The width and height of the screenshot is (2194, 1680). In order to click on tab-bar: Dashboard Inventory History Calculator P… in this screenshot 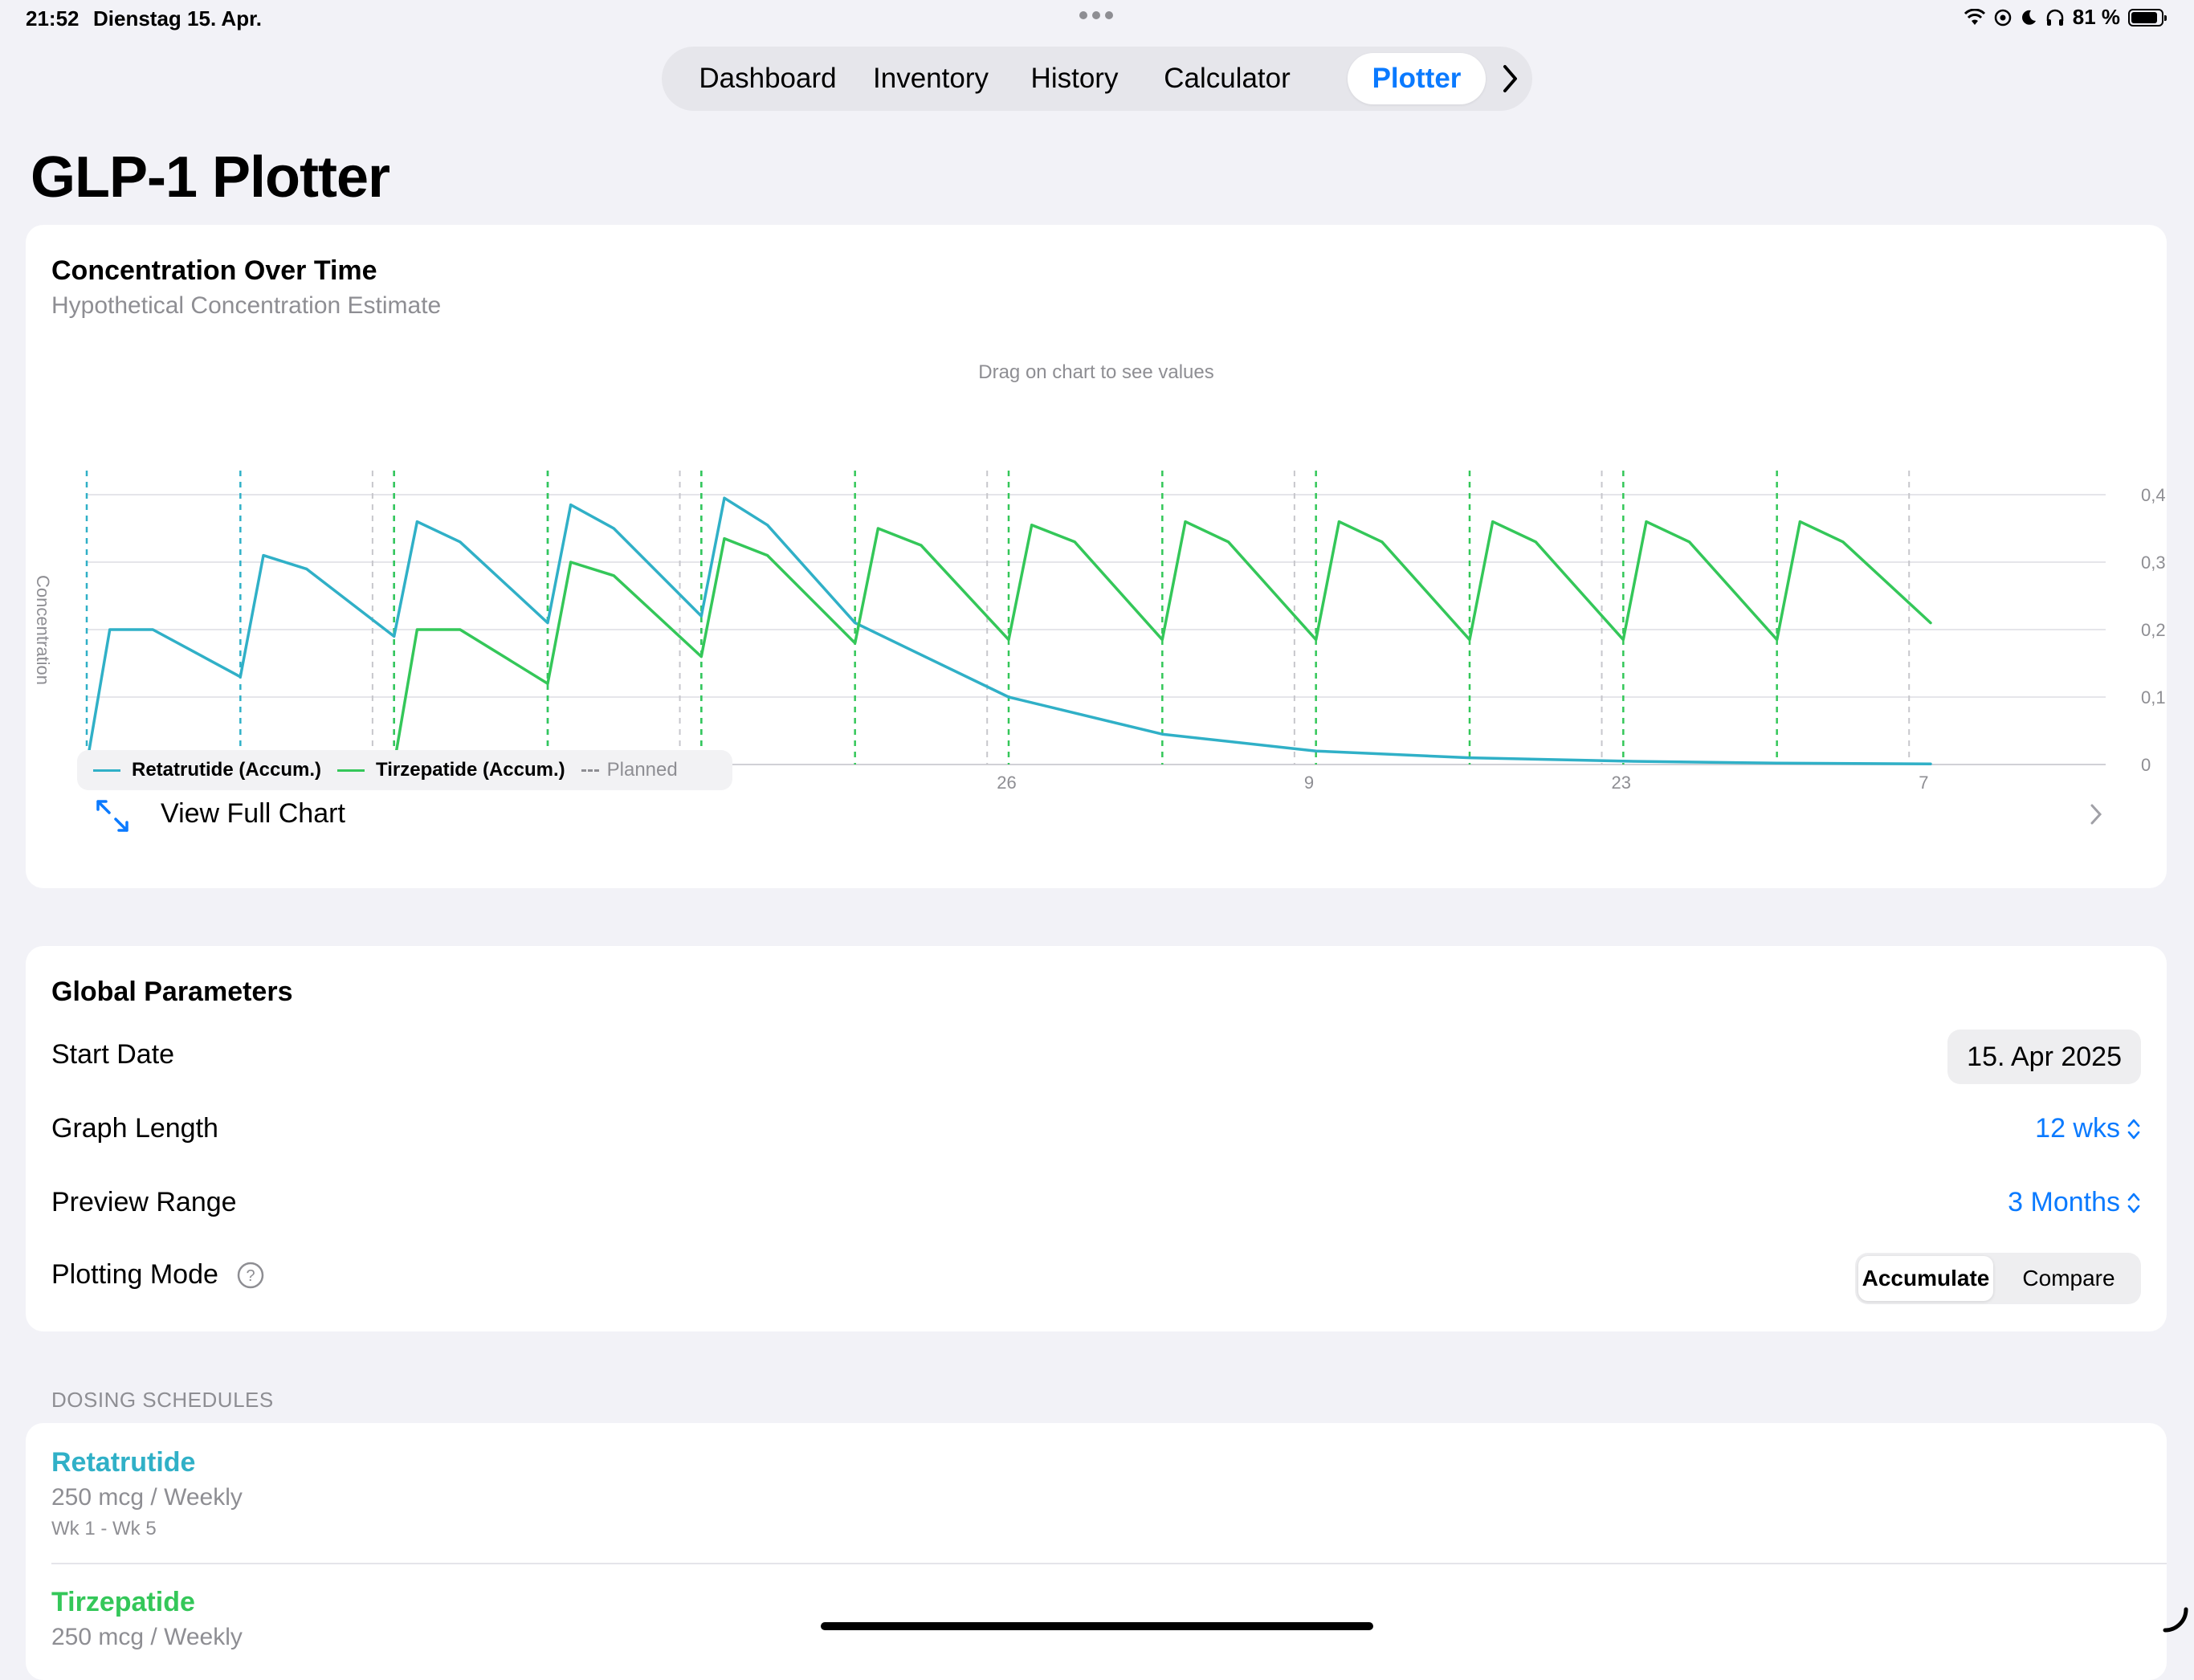, I will do `click(1097, 79)`.